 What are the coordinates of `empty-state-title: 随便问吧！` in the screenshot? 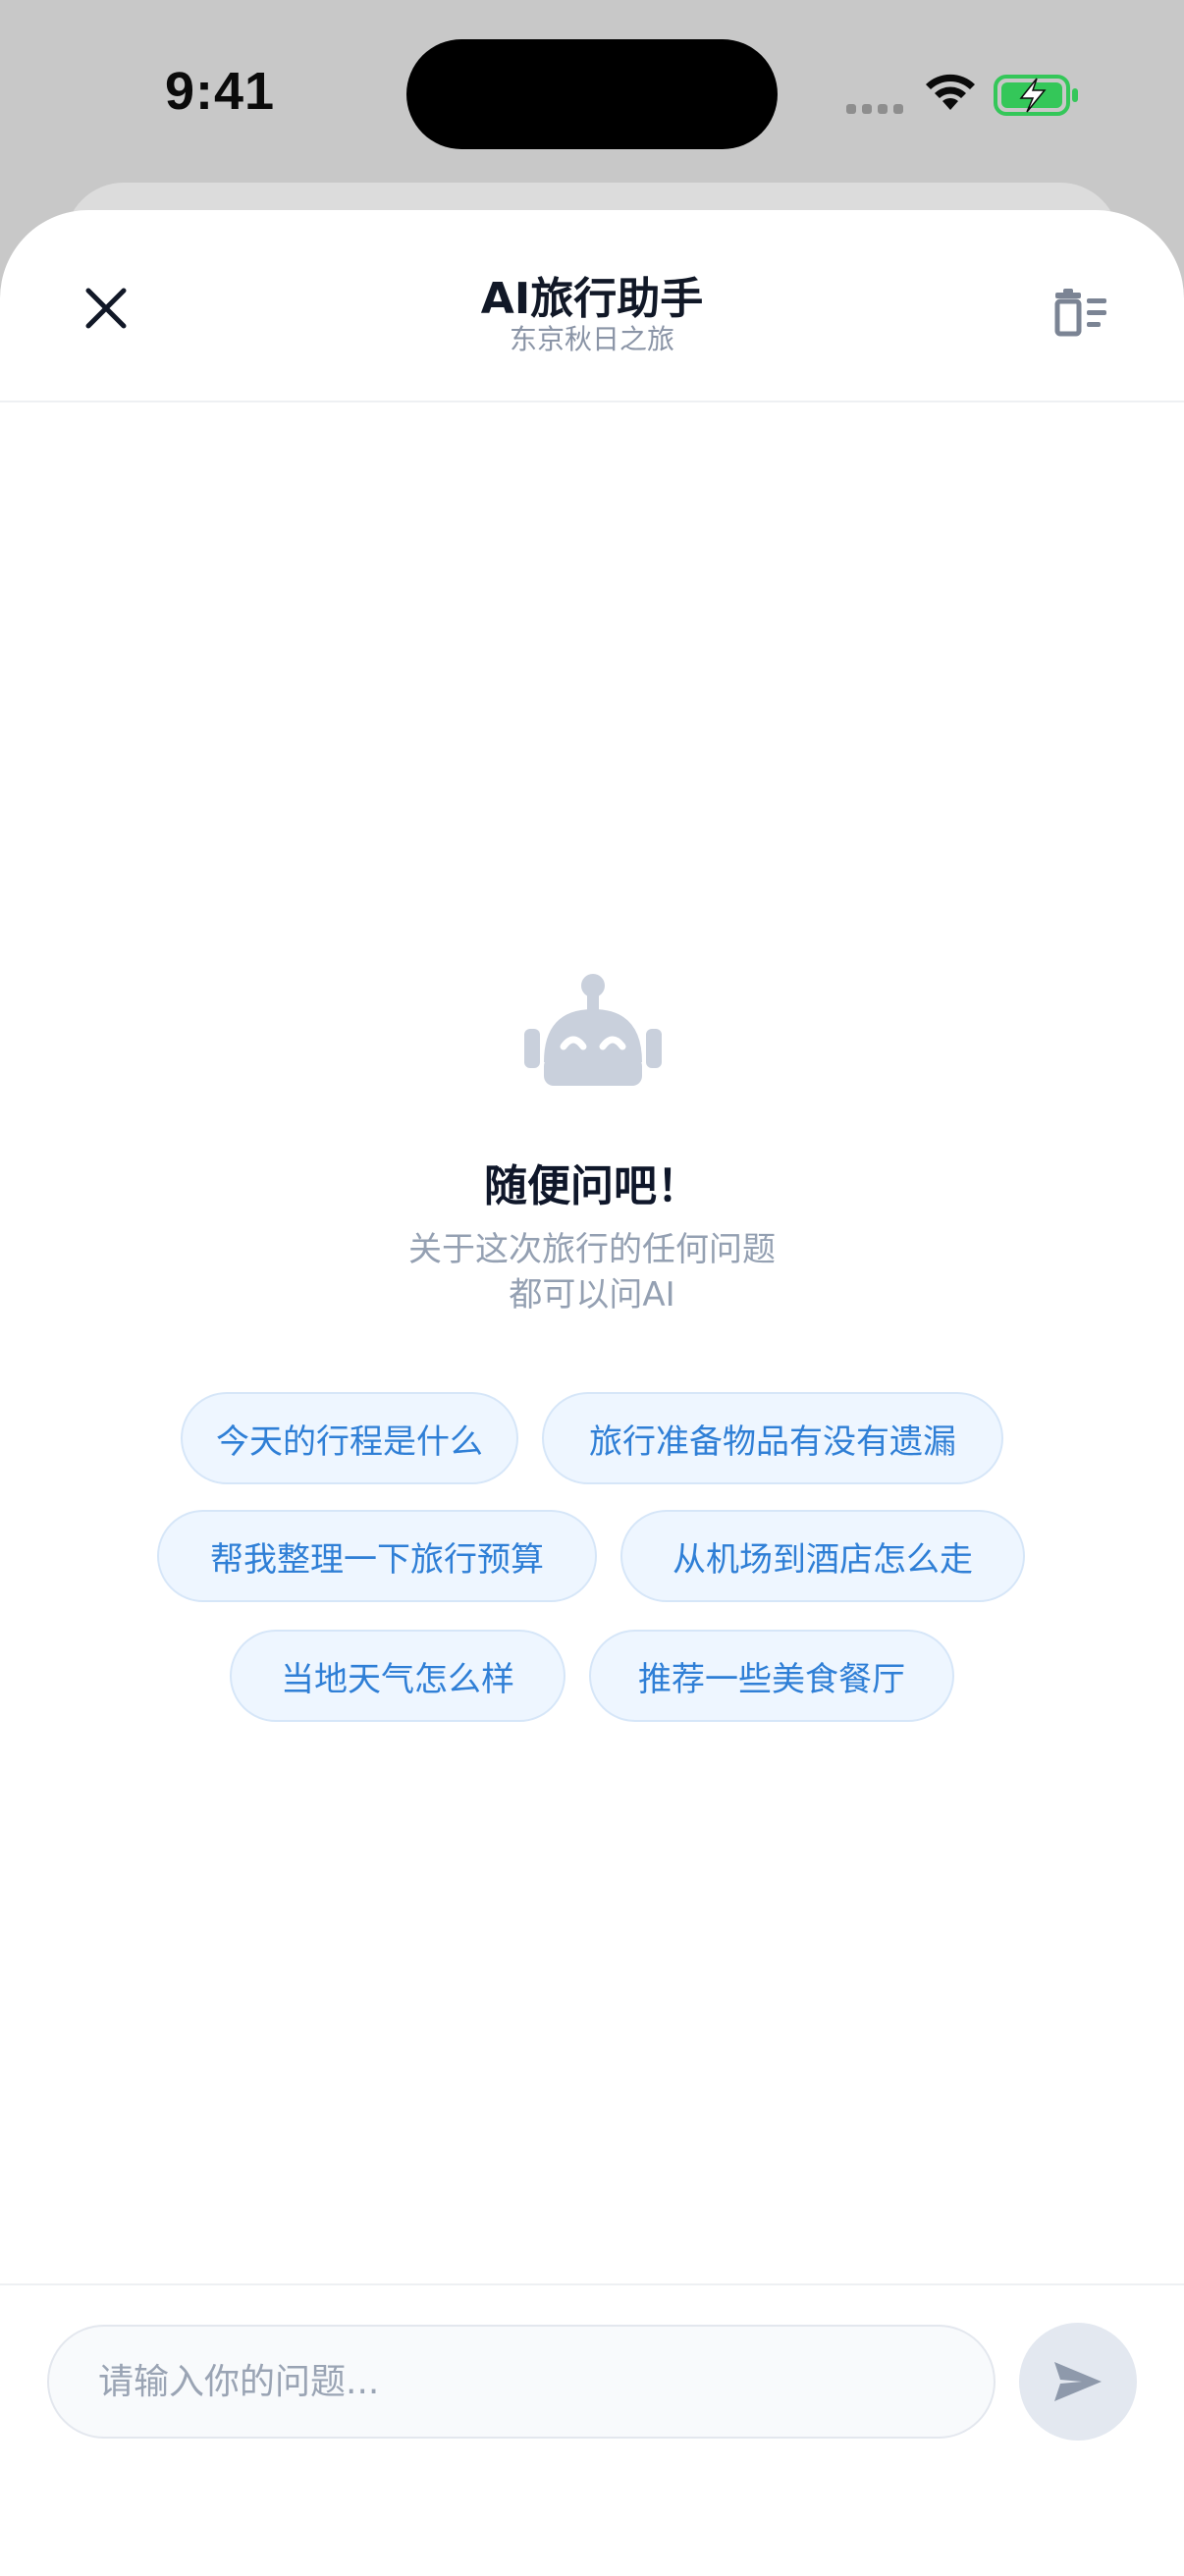 It's located at (592, 1186).